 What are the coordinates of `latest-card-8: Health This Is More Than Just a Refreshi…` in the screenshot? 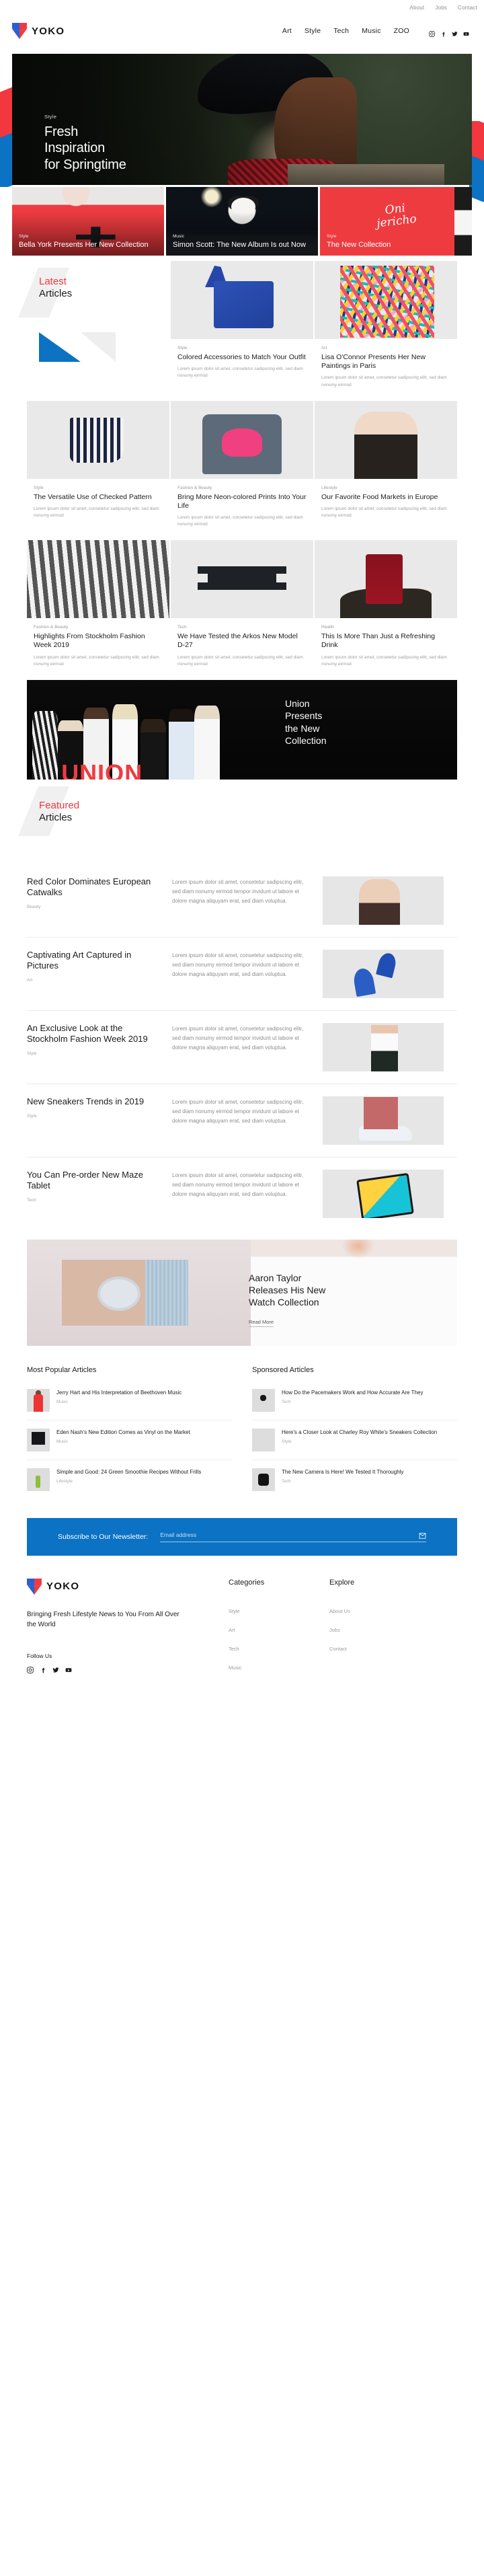 It's located at (386, 609).